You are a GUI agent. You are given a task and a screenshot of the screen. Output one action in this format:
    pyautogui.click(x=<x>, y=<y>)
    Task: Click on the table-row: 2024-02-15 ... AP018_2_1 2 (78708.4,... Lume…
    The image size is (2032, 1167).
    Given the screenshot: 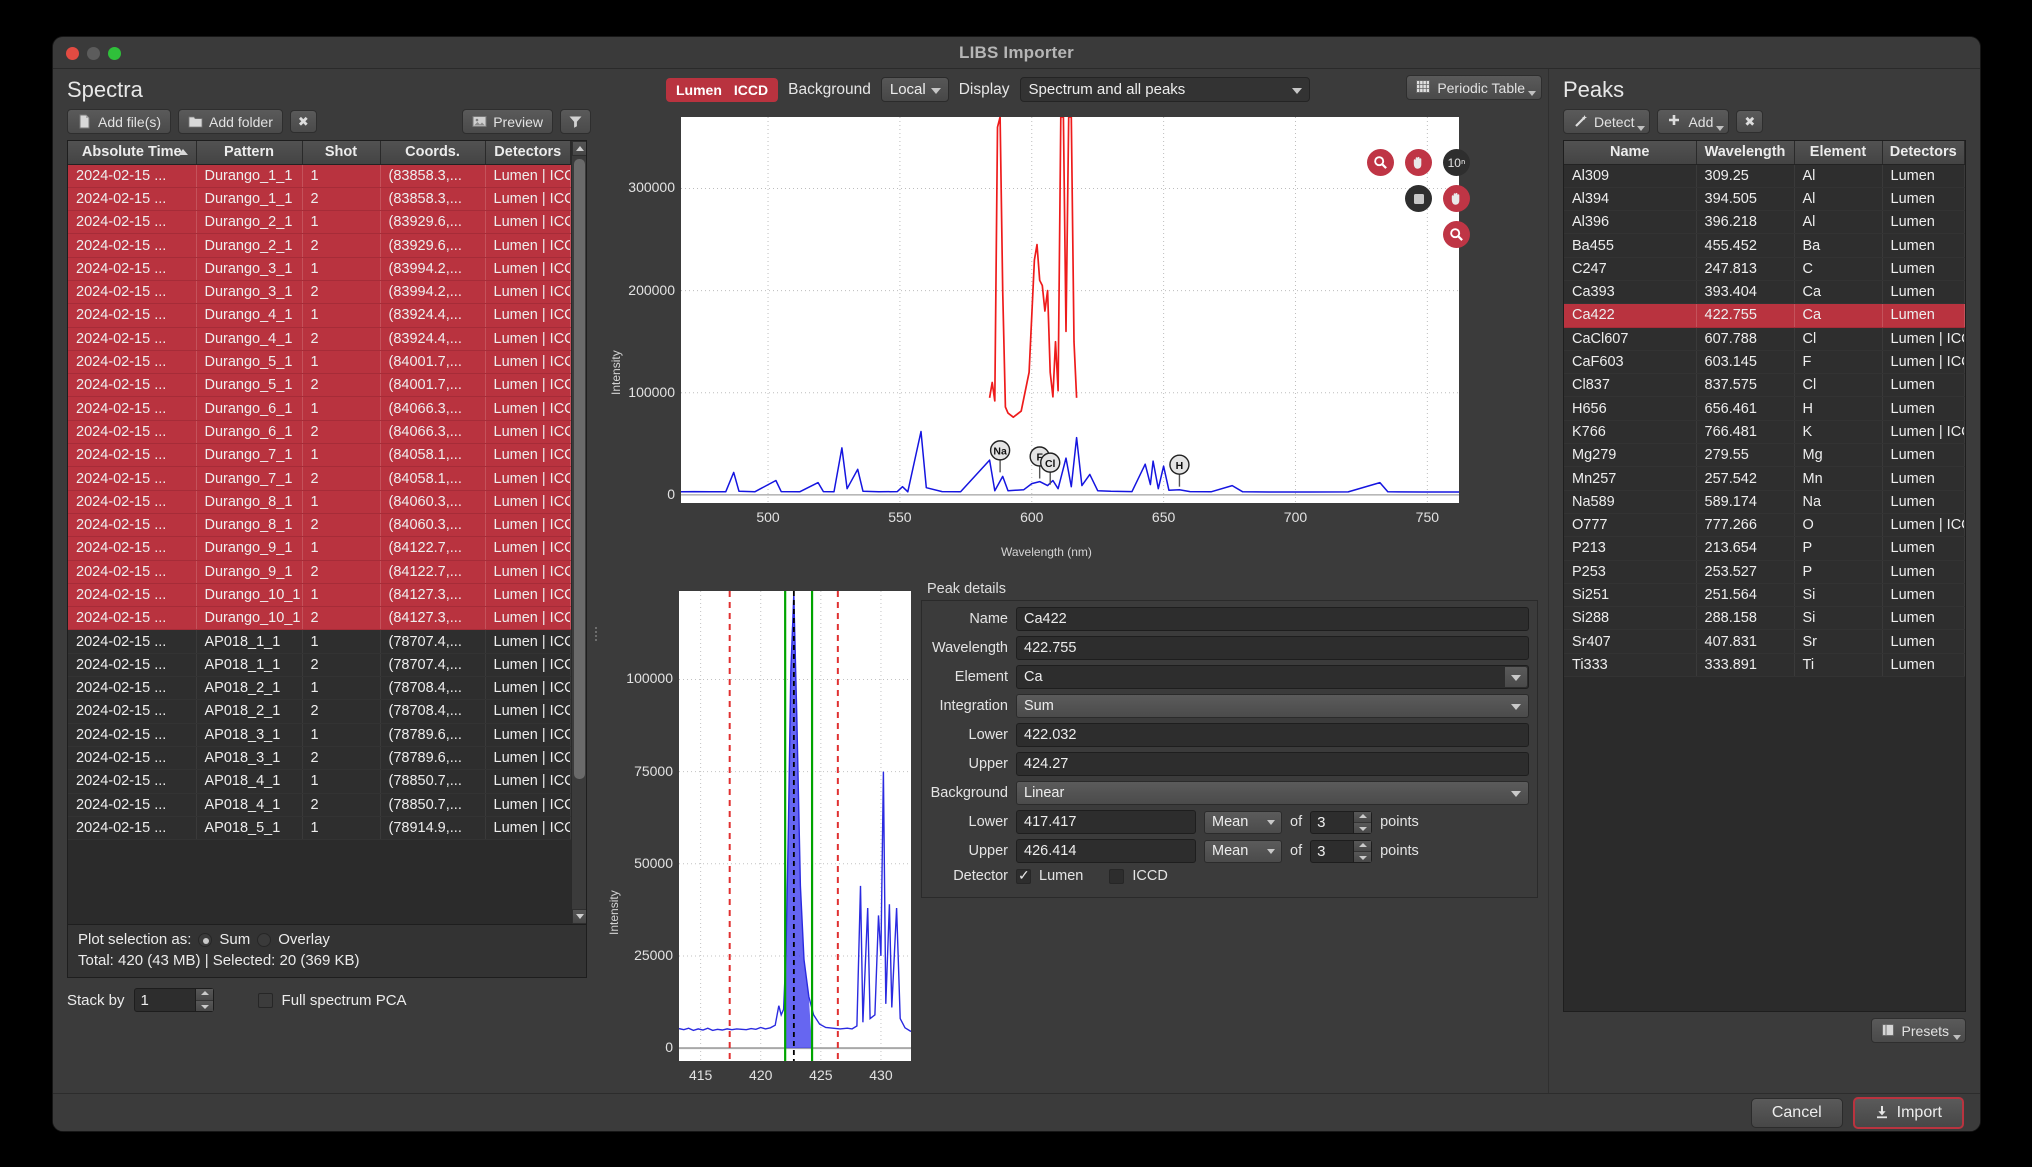 What is the action you would take?
    pyautogui.click(x=319, y=711)
    